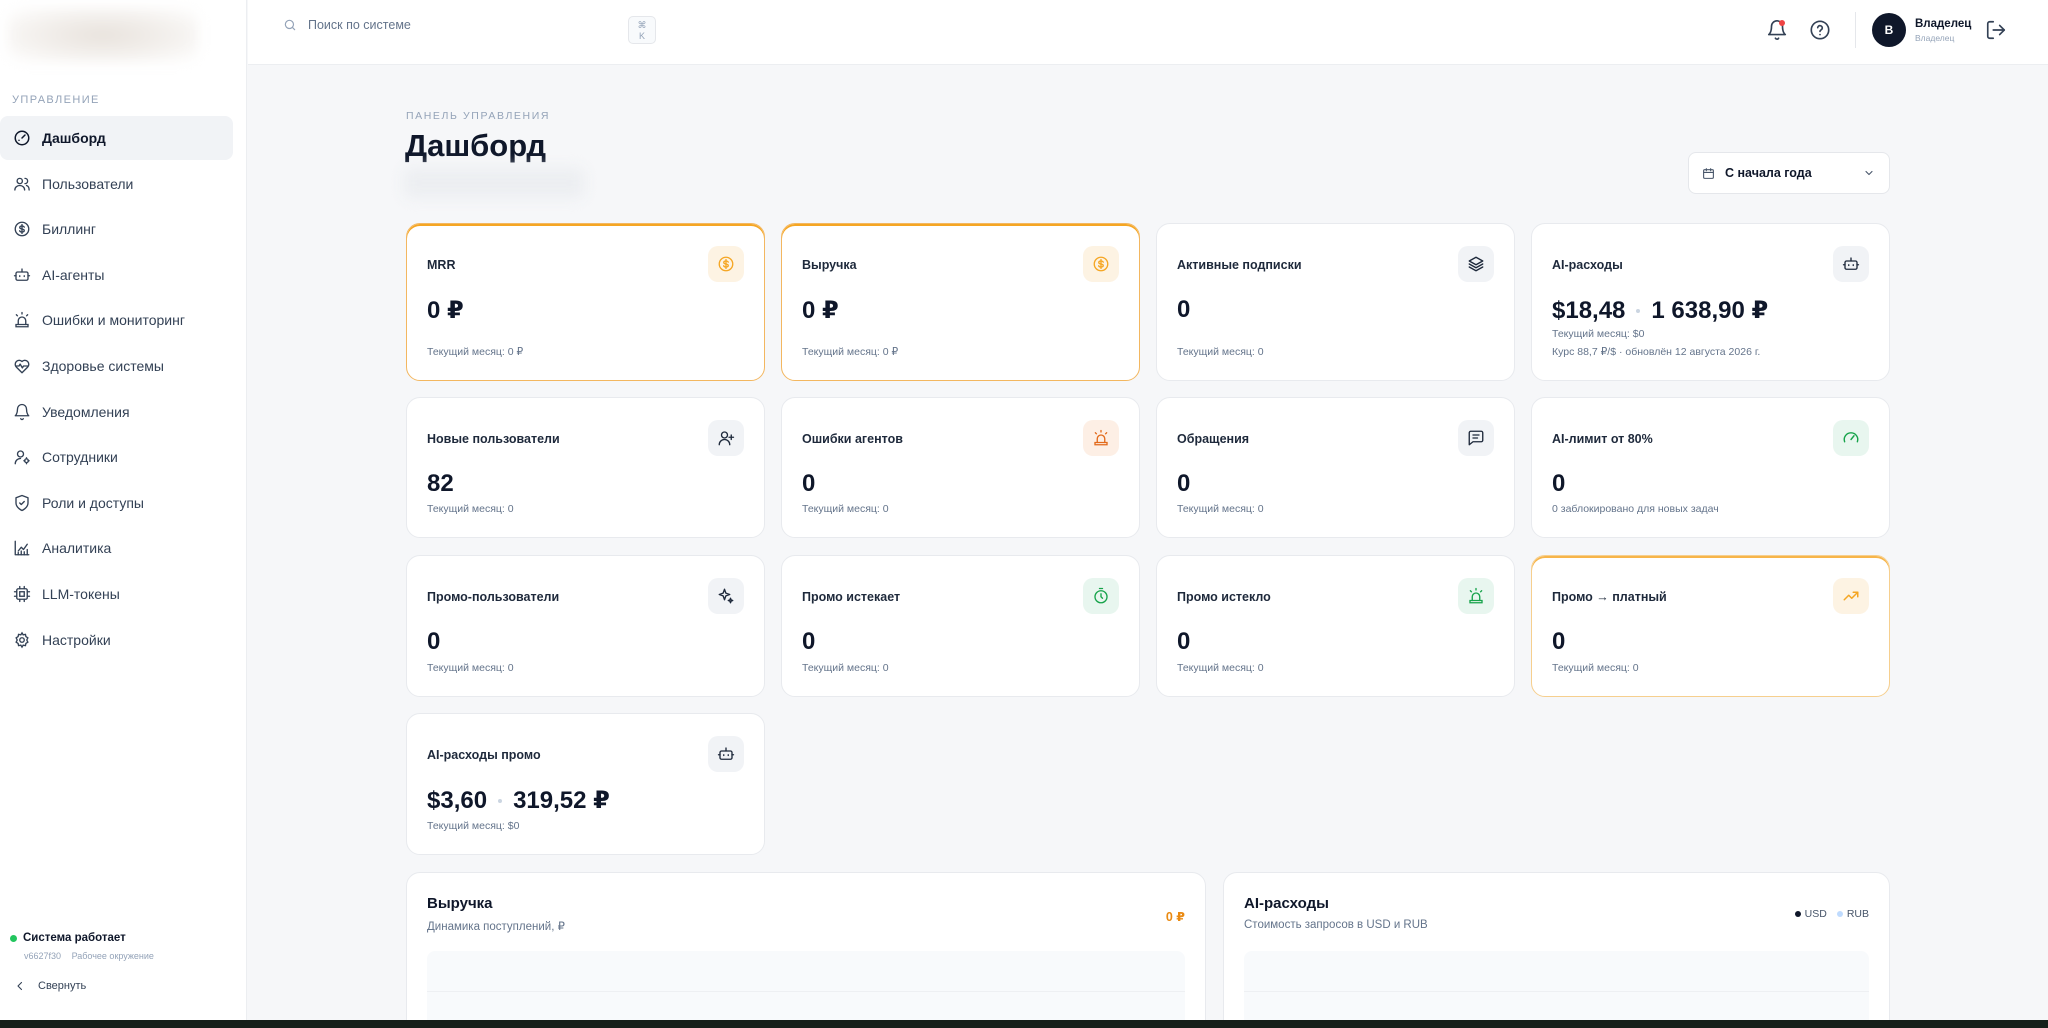 The width and height of the screenshot is (2048, 1028). I want to click on logout-icon, so click(1996, 30).